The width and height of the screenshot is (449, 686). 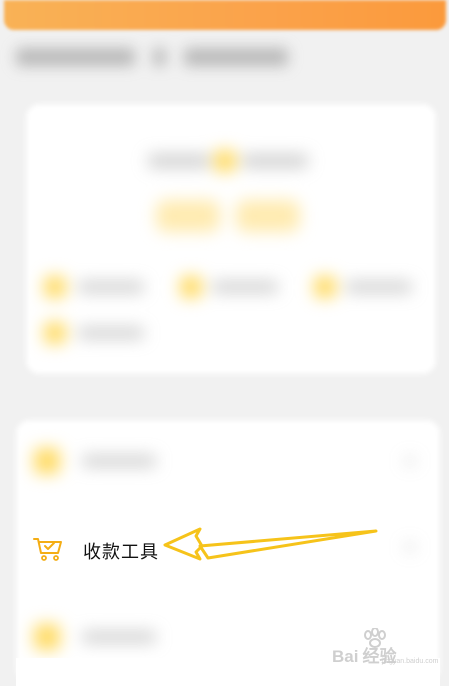 What do you see at coordinates (47, 549) in the screenshot?
I see `shopping-cart-check-icon` at bounding box center [47, 549].